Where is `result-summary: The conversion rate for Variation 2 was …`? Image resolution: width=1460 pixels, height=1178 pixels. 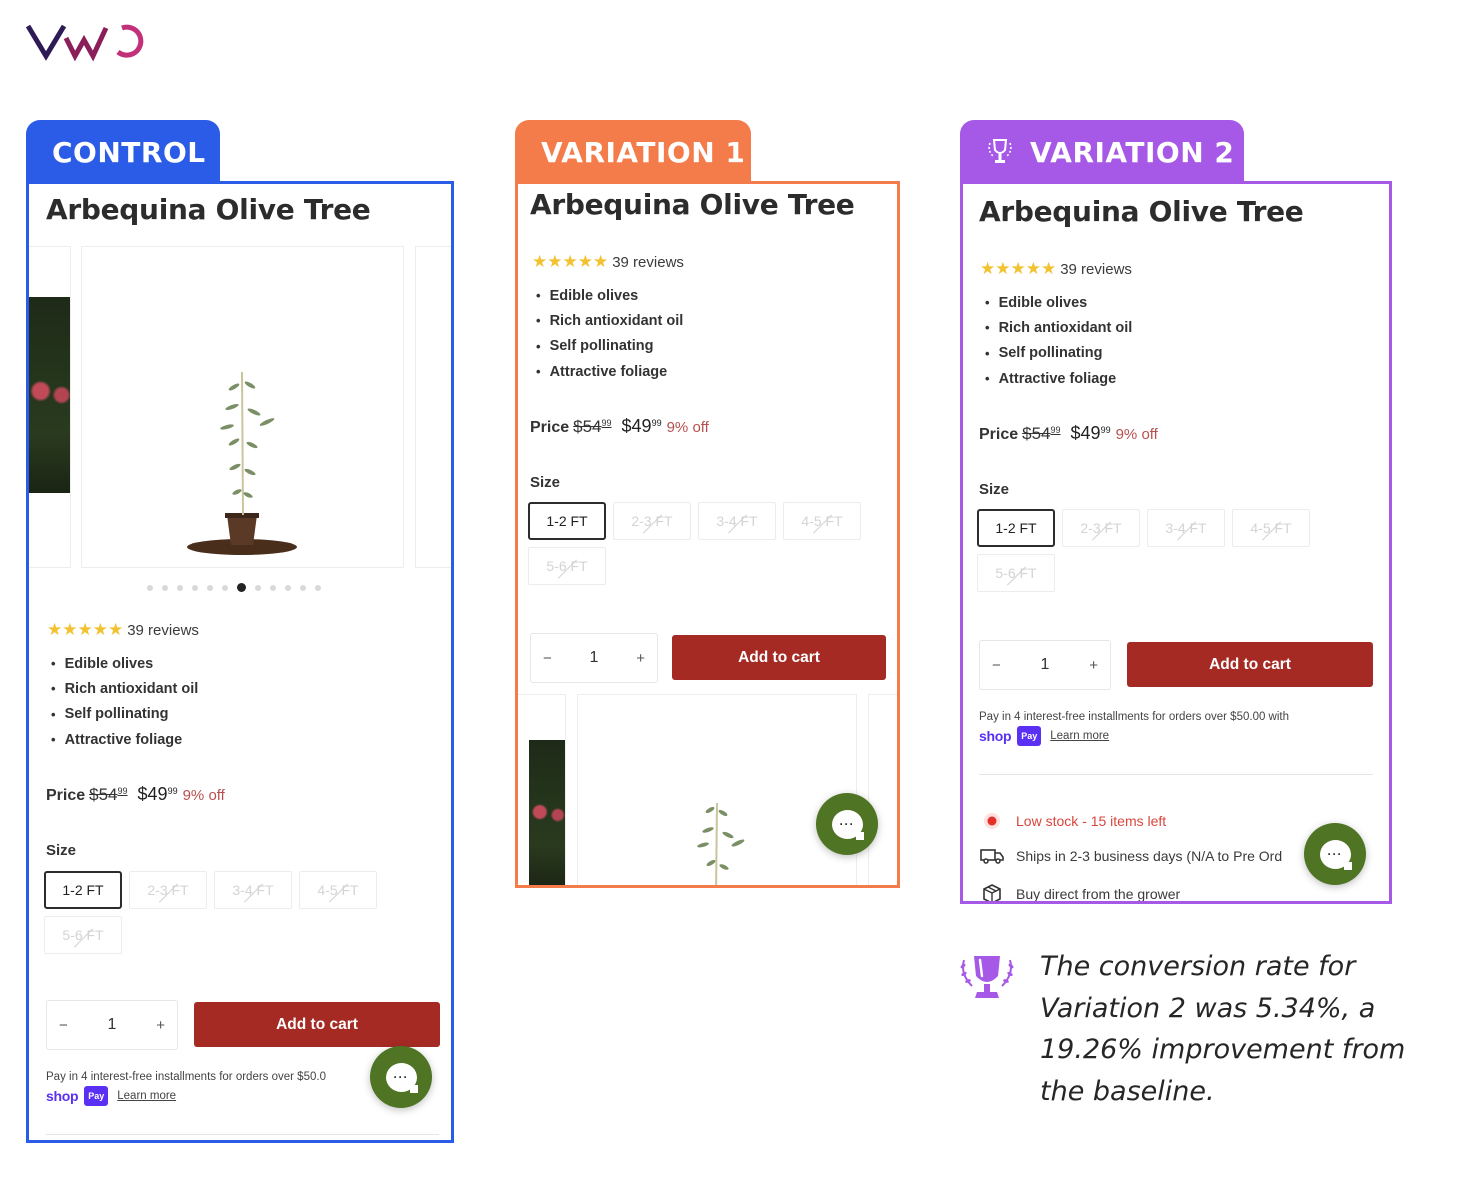
result-summary: The conversion rate for Variation 2 was … is located at coordinates (1223, 1029).